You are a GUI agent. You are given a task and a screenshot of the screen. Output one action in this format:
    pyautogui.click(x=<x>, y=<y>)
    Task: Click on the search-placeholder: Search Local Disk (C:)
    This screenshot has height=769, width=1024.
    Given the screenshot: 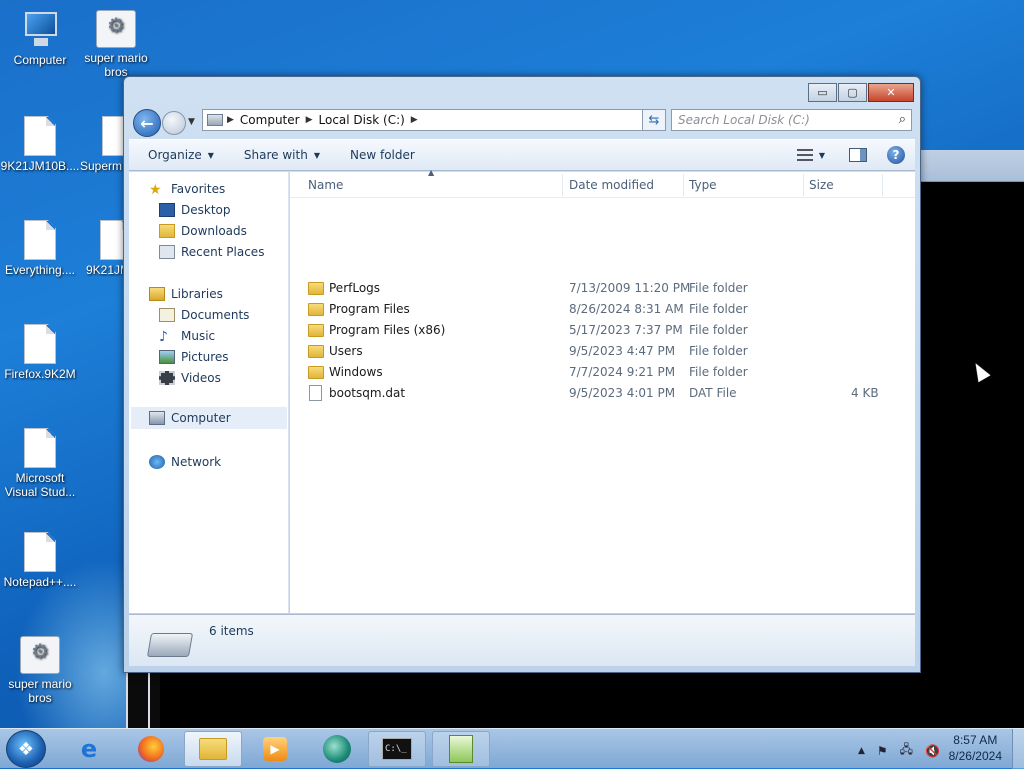 What is the action you would take?
    pyautogui.click(x=744, y=120)
    